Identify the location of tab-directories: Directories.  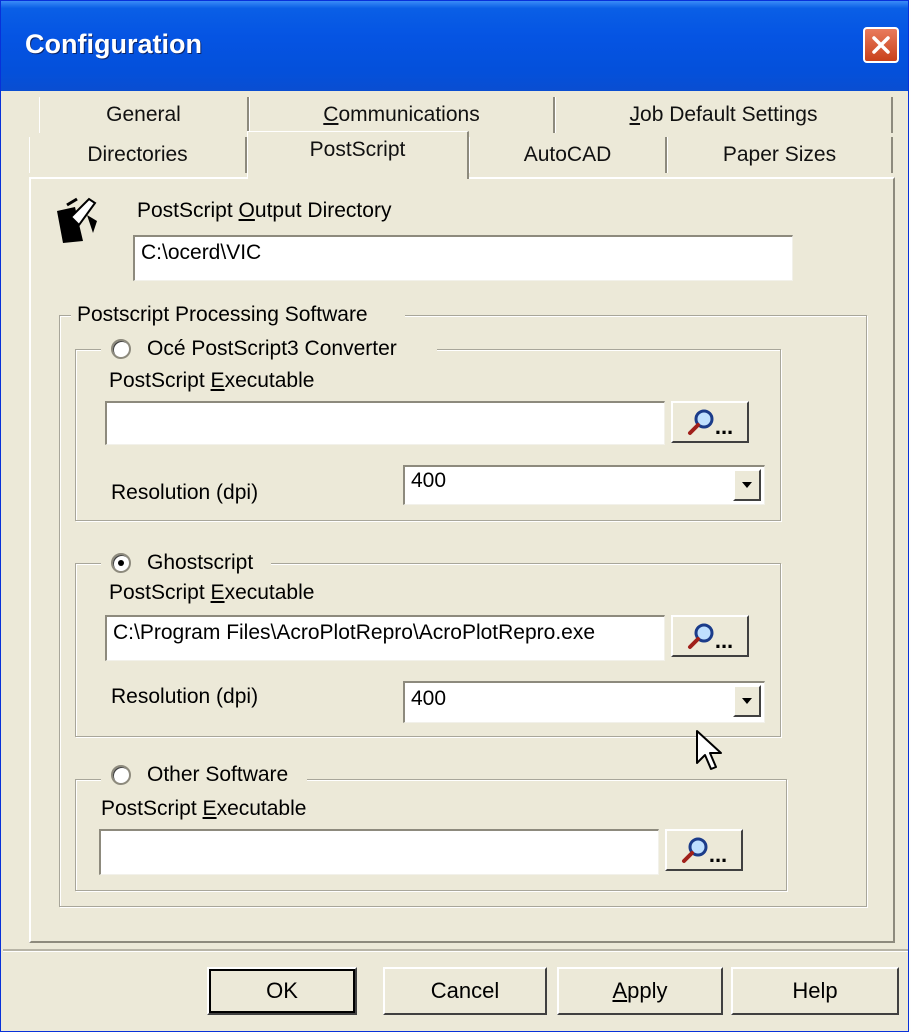
(138, 155).